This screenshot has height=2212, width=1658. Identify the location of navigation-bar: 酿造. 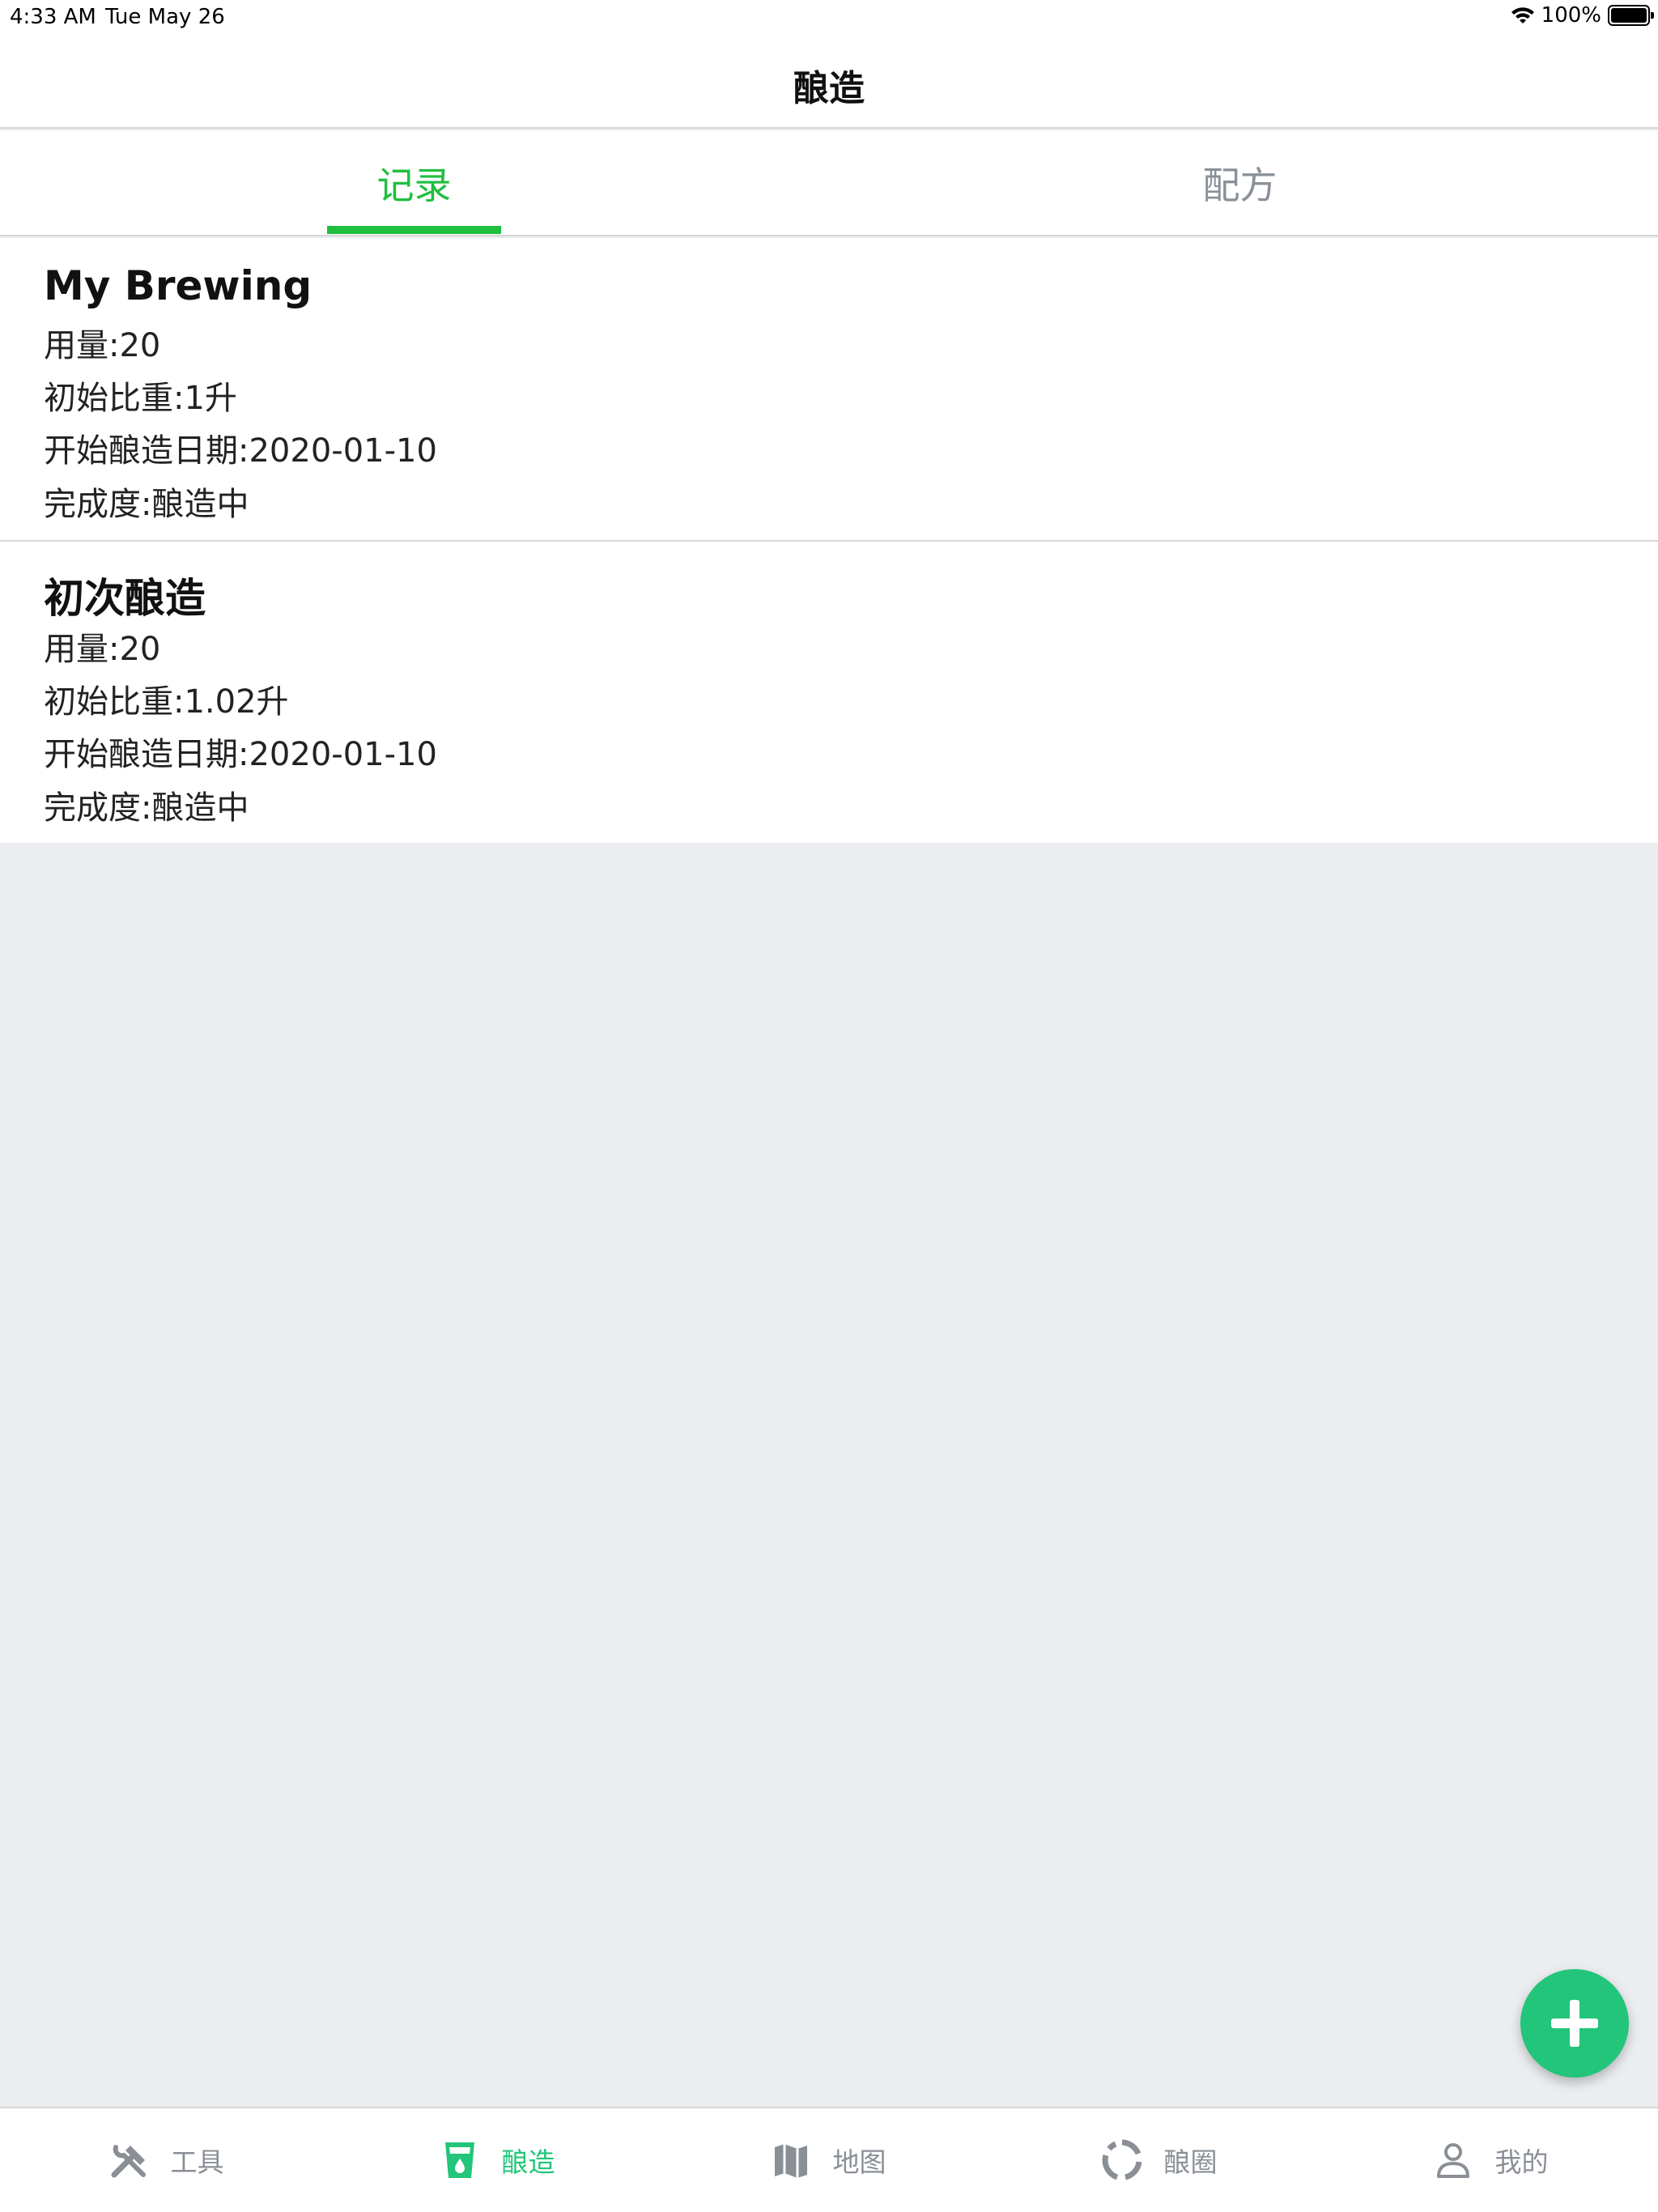
(829, 86).